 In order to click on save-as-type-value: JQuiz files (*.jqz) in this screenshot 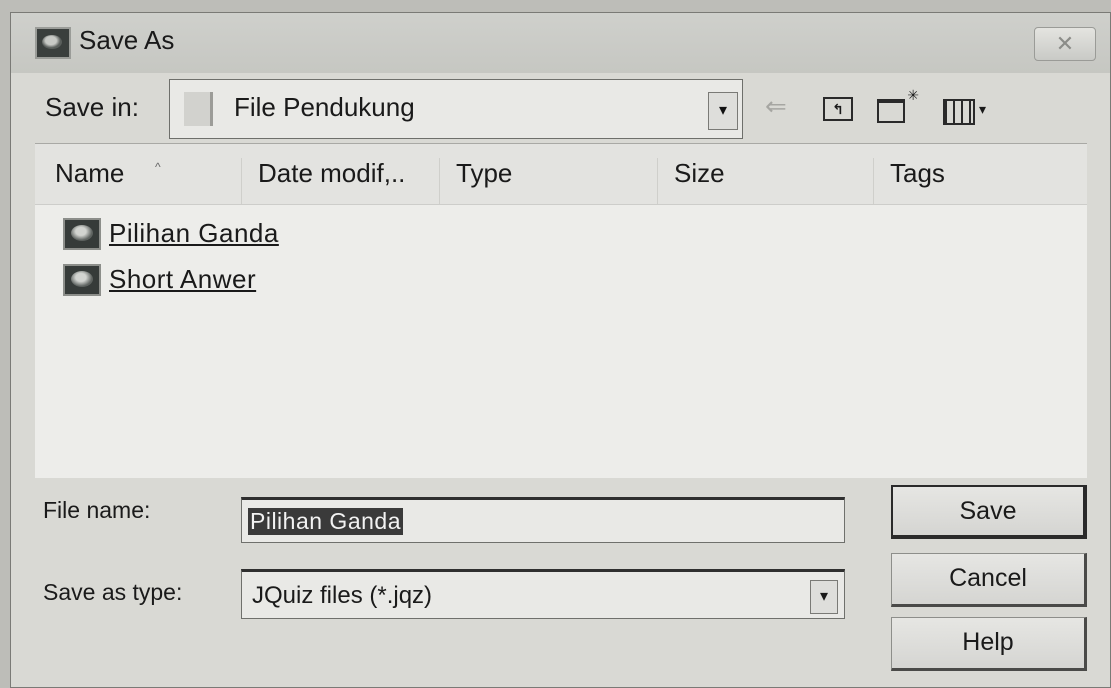, I will do `click(342, 595)`.